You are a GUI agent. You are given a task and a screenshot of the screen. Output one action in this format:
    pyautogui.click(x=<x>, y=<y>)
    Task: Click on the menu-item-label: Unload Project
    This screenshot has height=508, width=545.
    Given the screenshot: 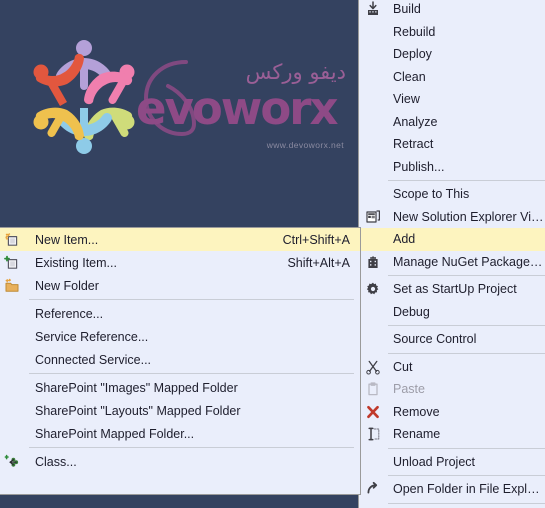 What is the action you would take?
    pyautogui.click(x=434, y=461)
    